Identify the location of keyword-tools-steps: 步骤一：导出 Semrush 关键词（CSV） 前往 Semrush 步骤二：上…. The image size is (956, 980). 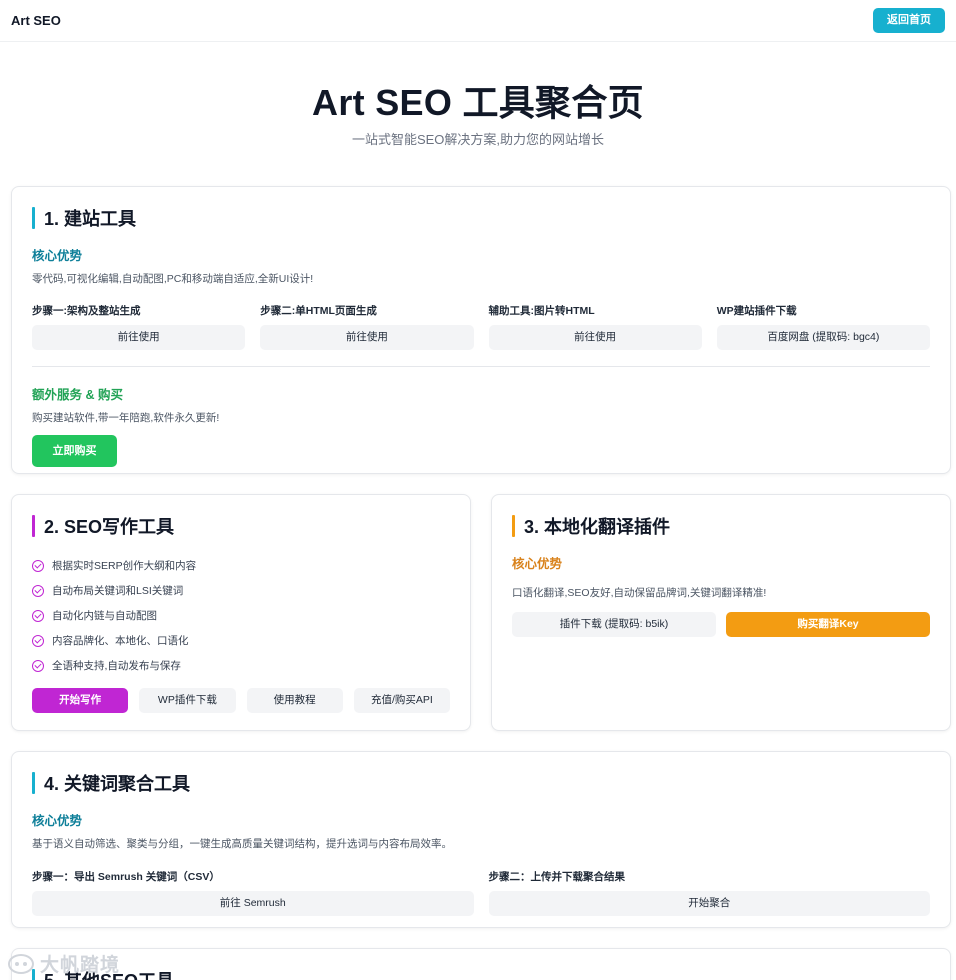
(481, 892).